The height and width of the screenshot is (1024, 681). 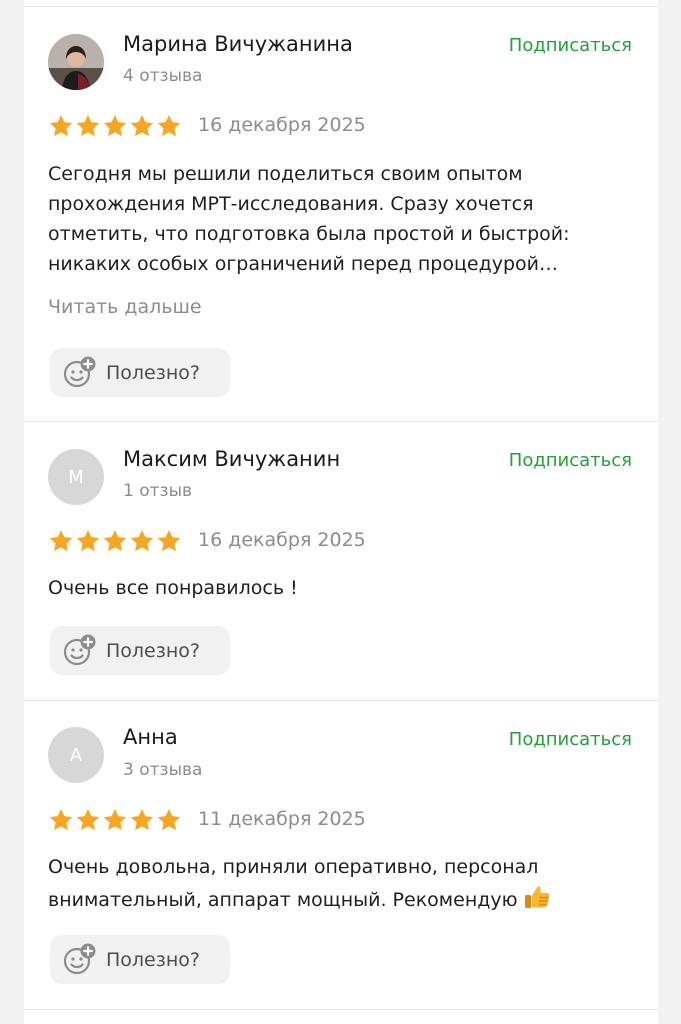 What do you see at coordinates (173, 588) in the screenshot?
I see `review-text: Очень все понравилось !` at bounding box center [173, 588].